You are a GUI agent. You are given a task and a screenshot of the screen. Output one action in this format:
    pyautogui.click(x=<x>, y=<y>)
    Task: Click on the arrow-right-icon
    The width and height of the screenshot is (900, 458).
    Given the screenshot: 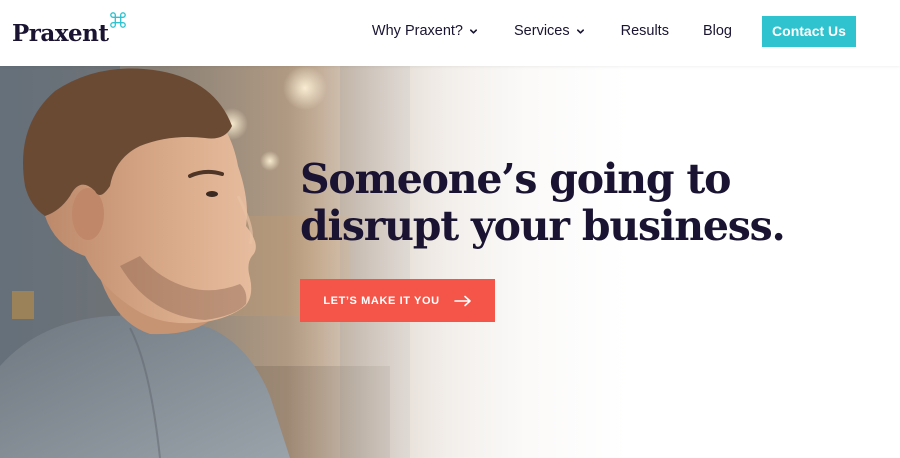 What is the action you would take?
    pyautogui.click(x=462, y=300)
    